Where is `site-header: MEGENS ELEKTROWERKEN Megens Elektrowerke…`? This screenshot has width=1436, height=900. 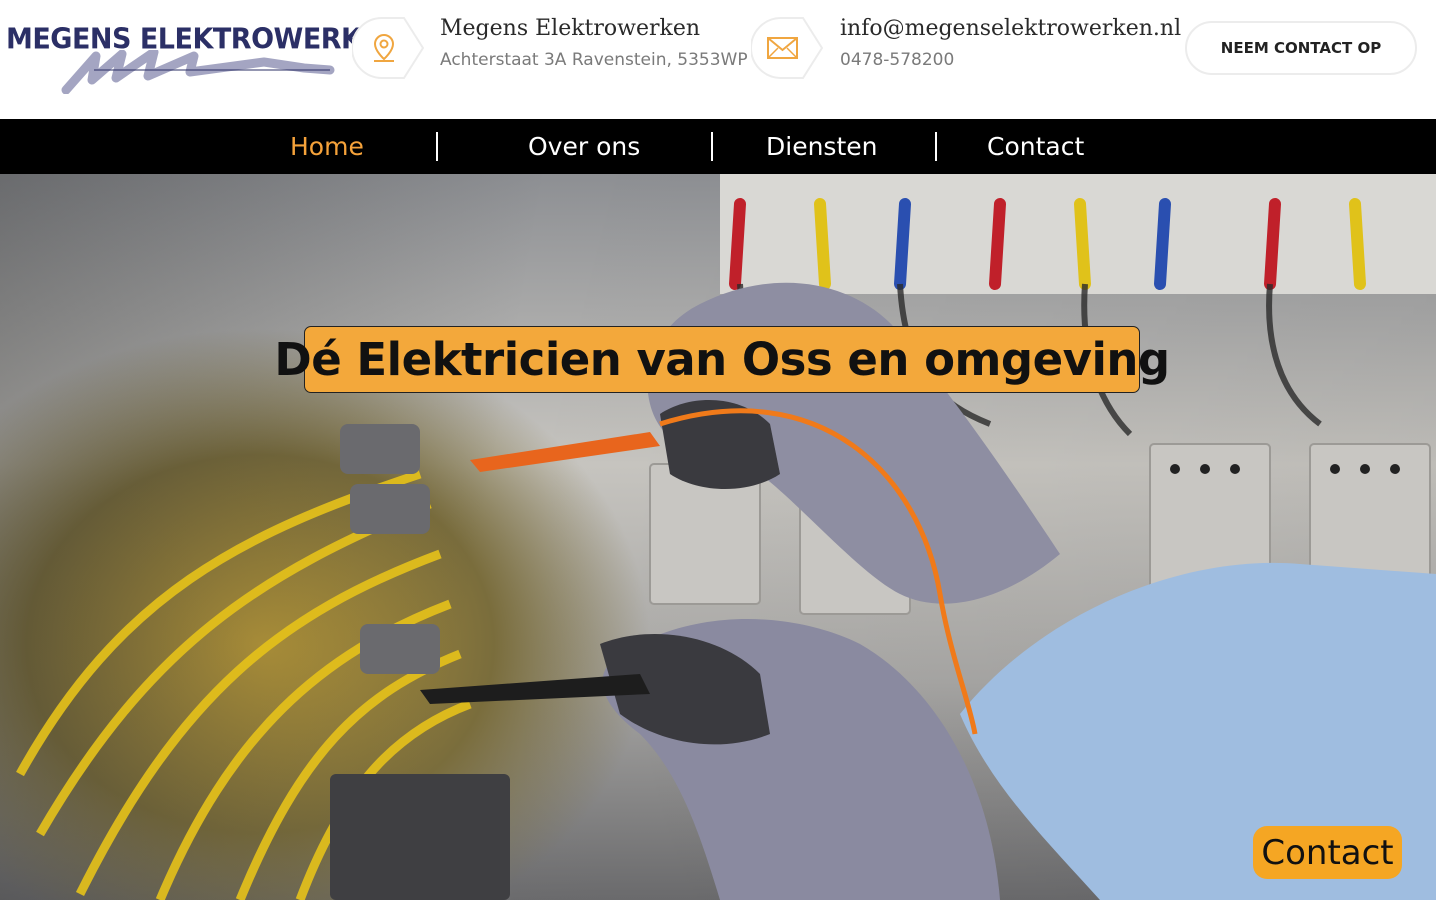
site-header: MEGENS ELEKTROWERKEN Megens Elektrowerke… is located at coordinates (718, 59).